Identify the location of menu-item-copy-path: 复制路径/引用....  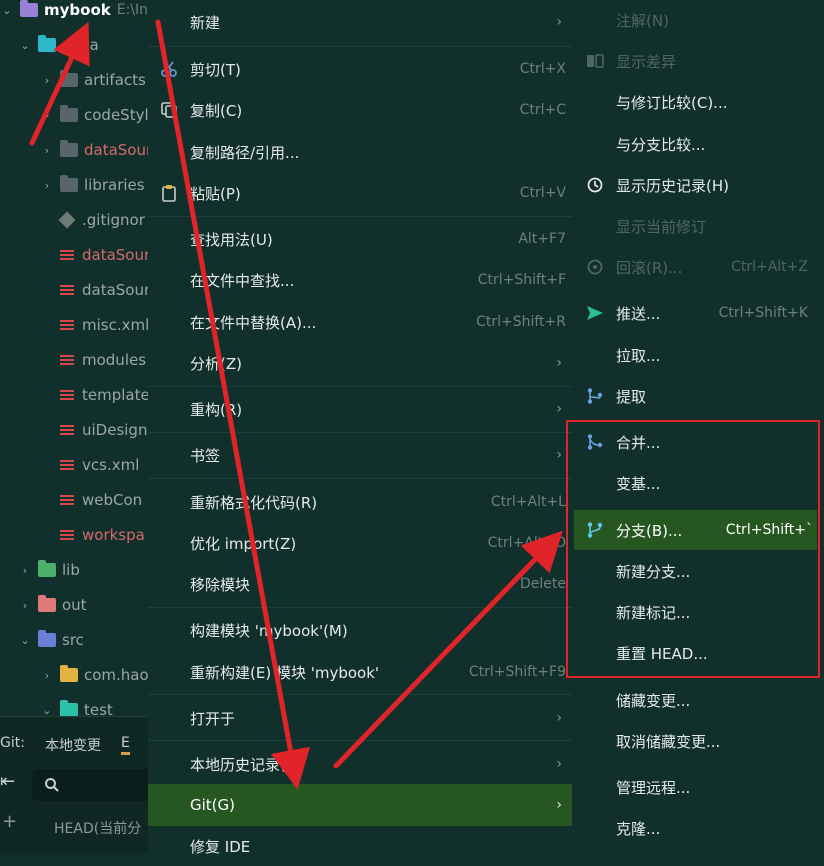
(360, 152).